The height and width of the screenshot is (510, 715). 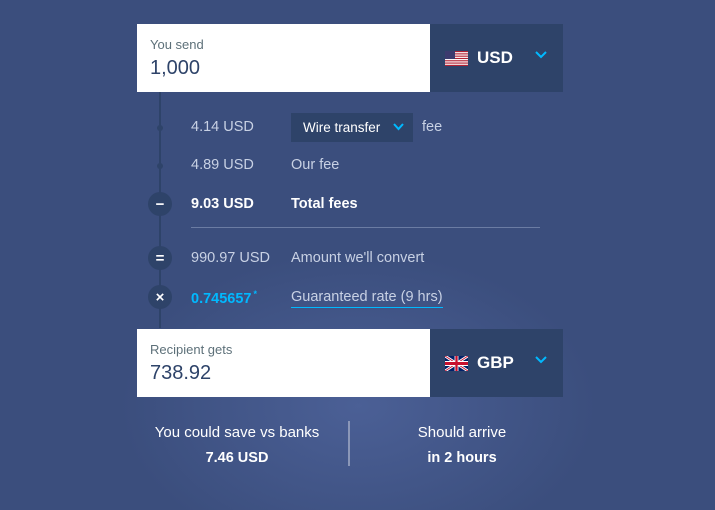 I want to click on divider, so click(x=365, y=227).